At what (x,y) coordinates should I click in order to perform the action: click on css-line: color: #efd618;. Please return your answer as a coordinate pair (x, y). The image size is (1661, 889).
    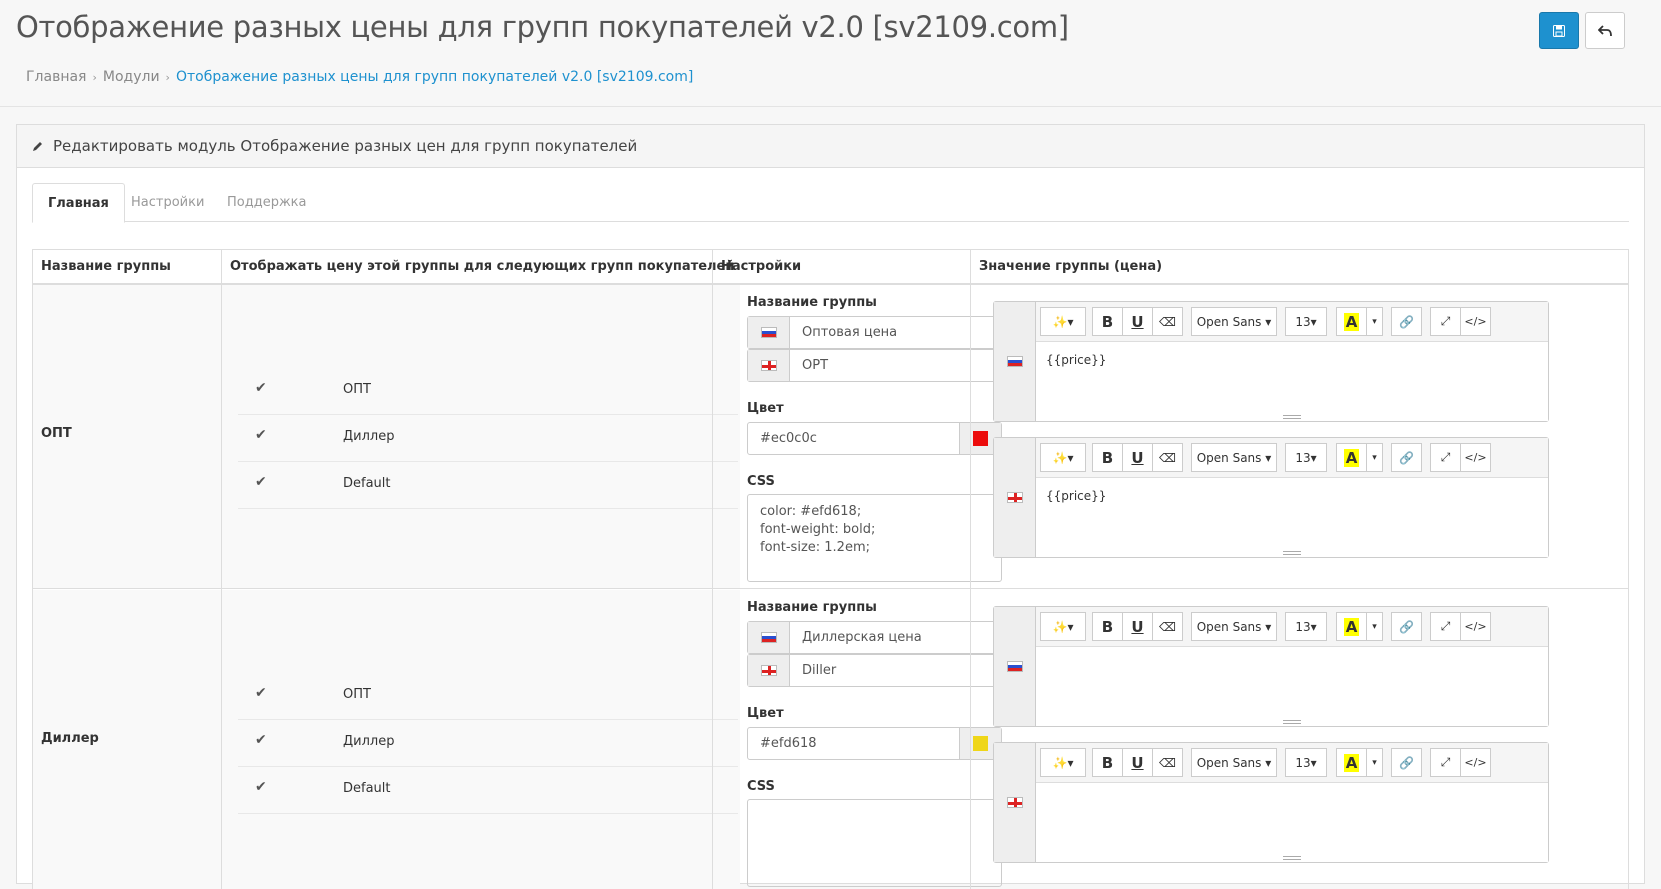
    Looking at the image, I should click on (811, 511).